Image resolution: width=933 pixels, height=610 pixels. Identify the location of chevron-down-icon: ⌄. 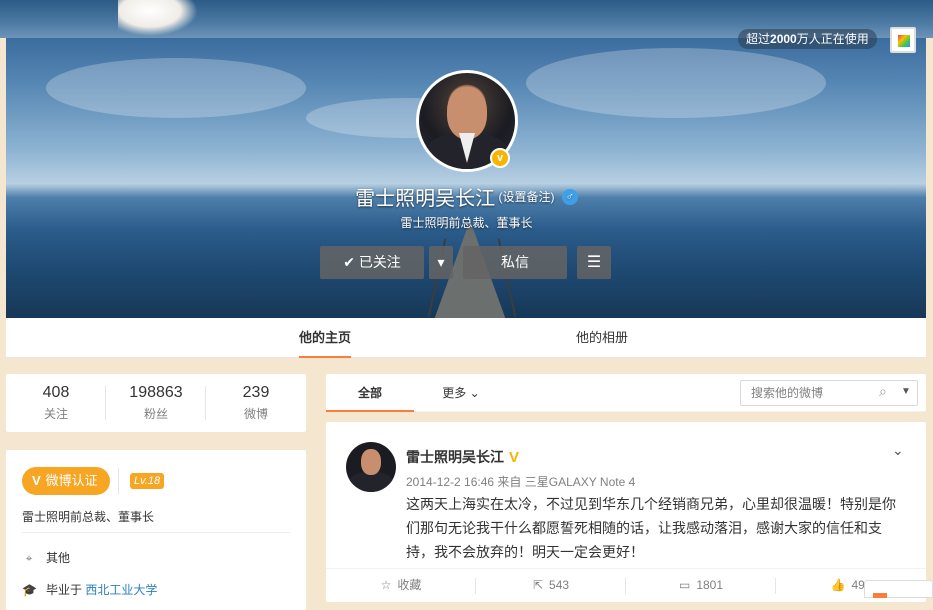
(474, 393).